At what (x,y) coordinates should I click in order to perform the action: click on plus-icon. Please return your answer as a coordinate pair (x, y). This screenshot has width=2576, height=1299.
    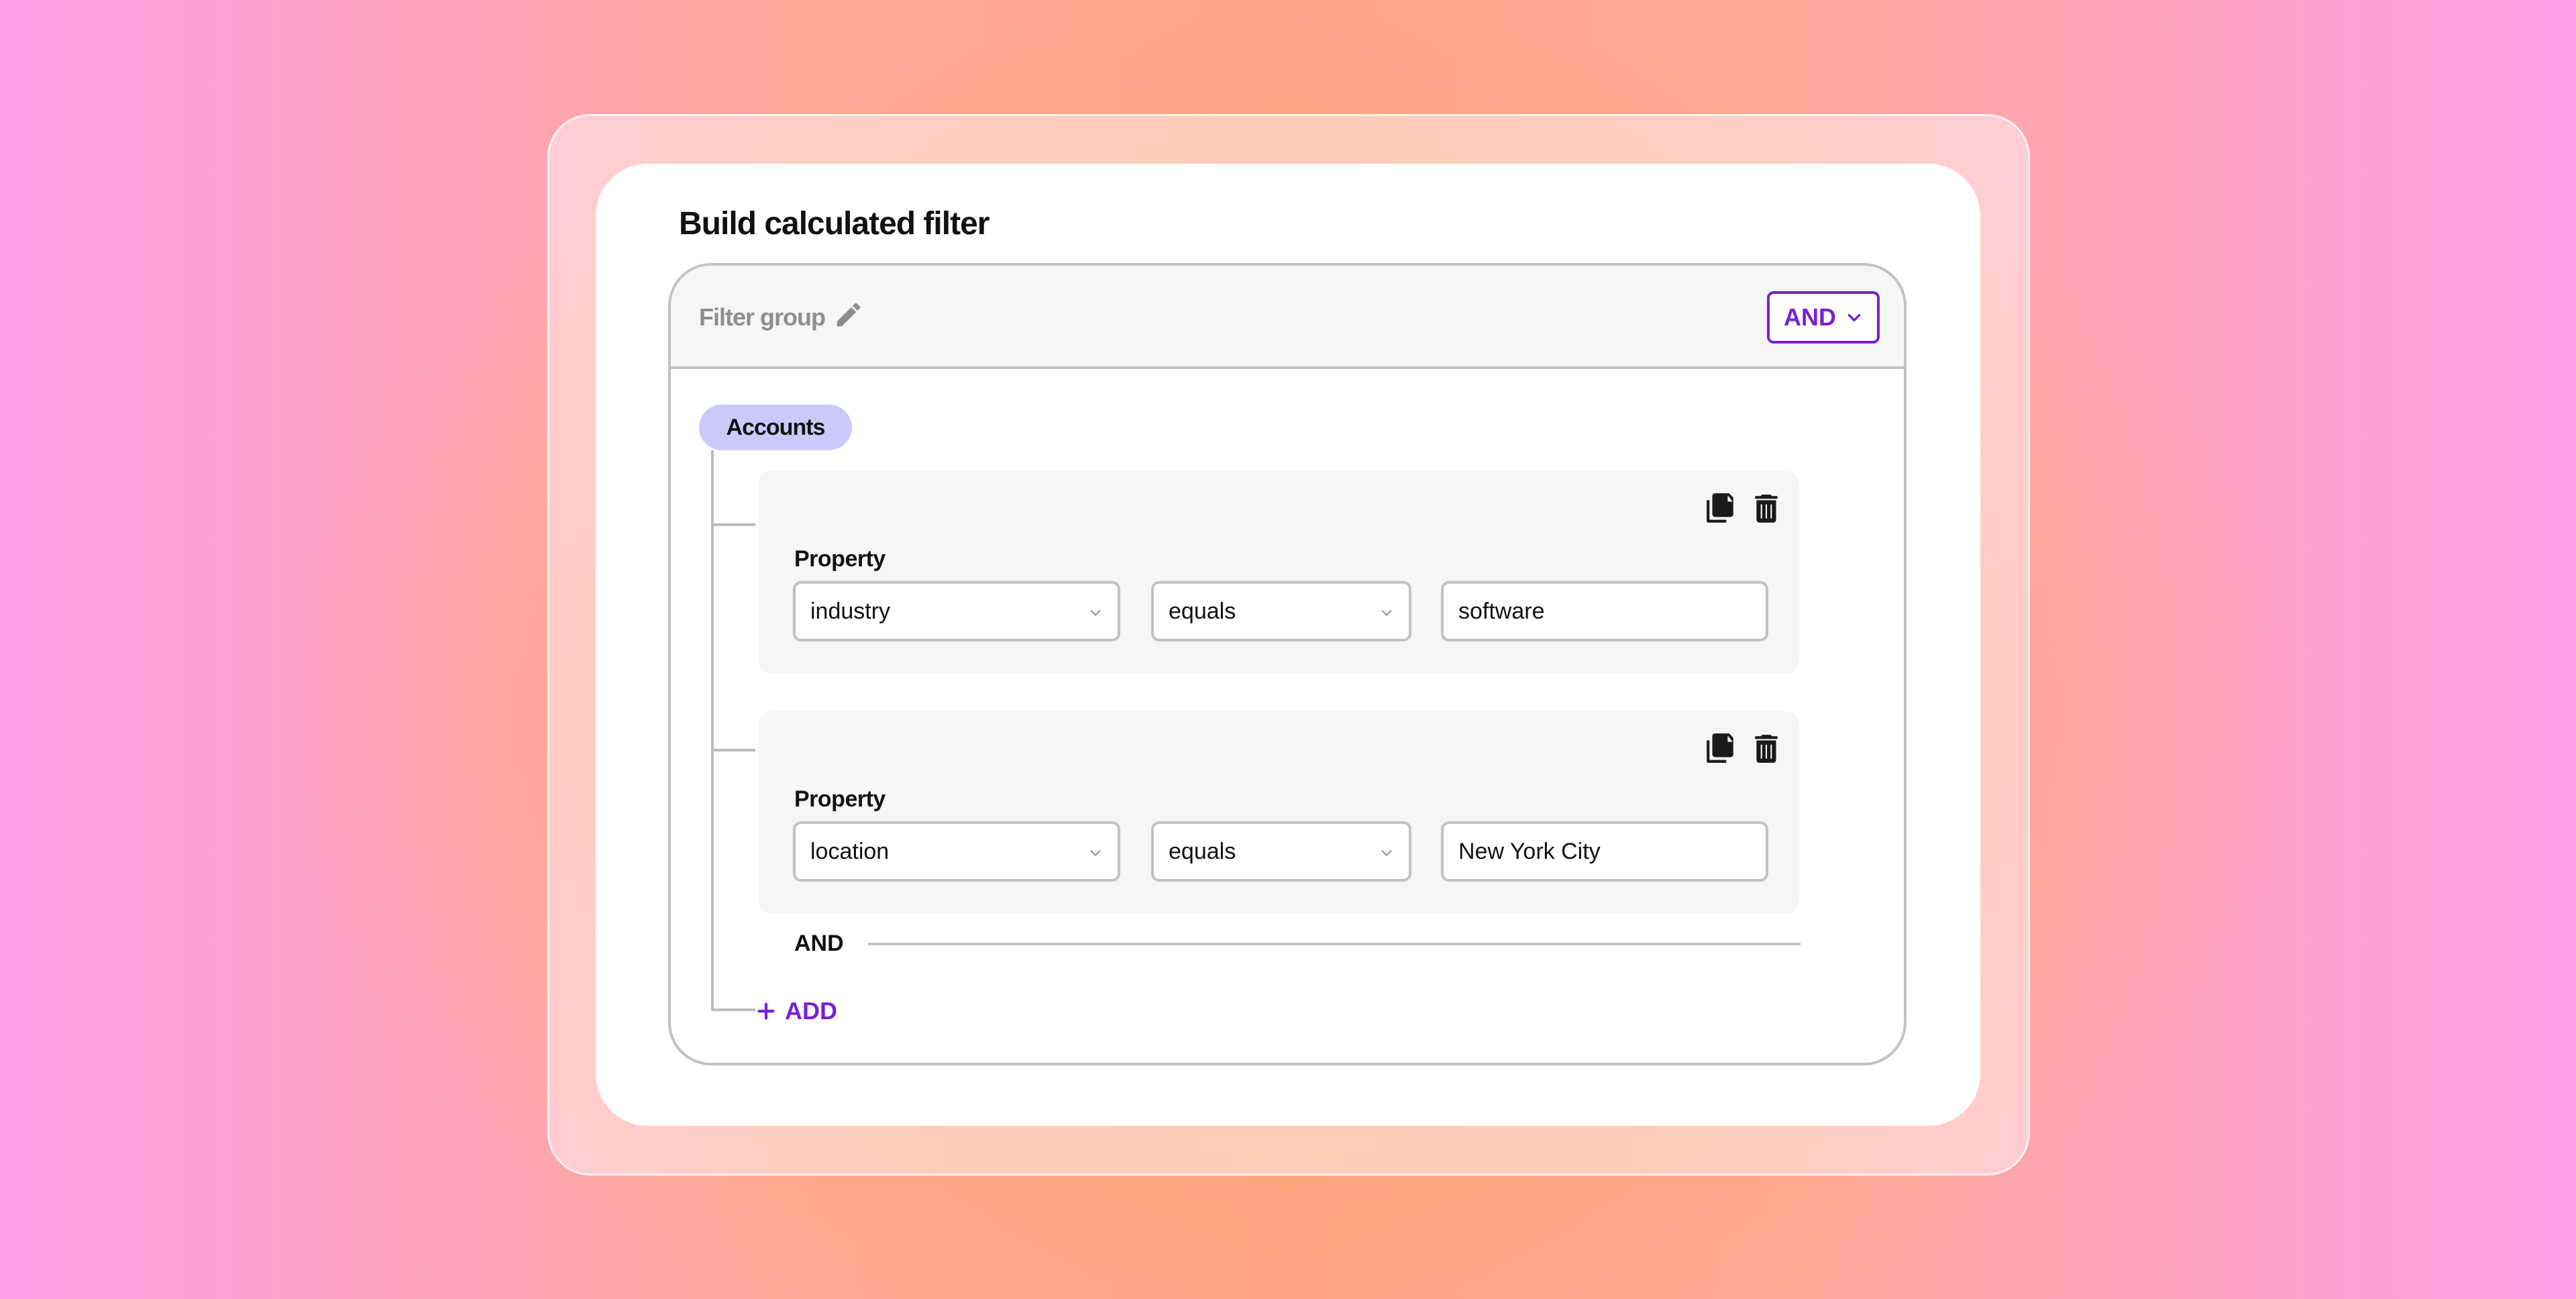
    Looking at the image, I should click on (766, 1011).